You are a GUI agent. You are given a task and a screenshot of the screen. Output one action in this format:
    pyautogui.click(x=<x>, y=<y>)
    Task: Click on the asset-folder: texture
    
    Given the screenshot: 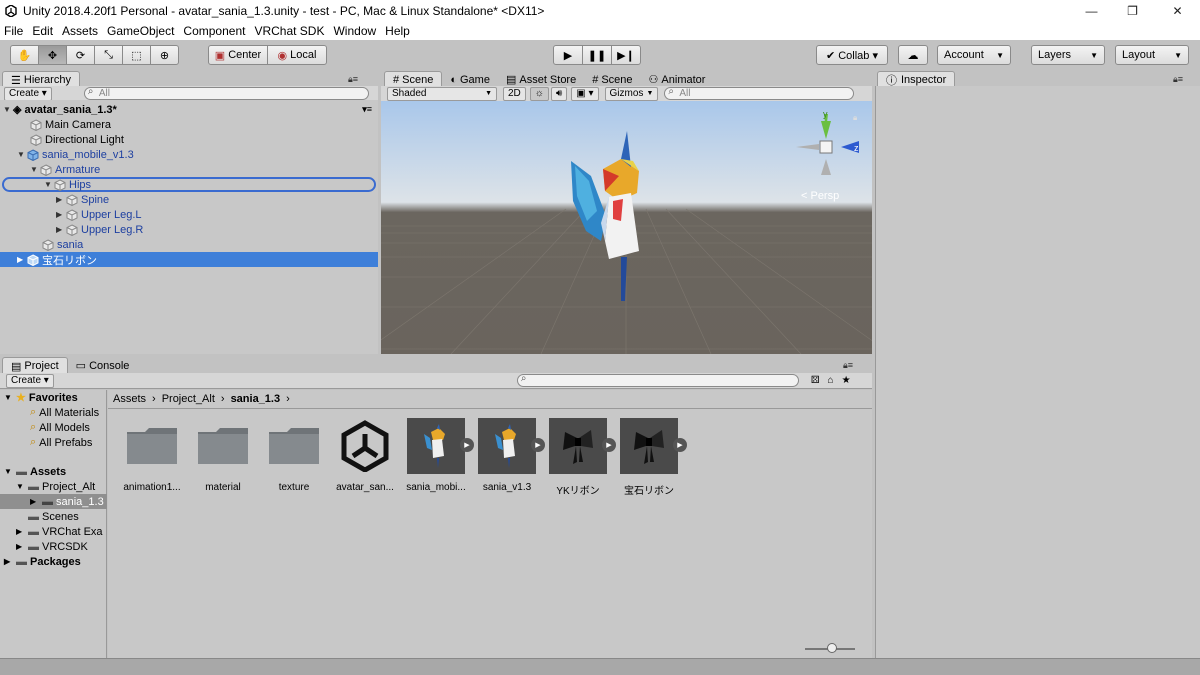 What is the action you would take?
    pyautogui.click(x=294, y=455)
    